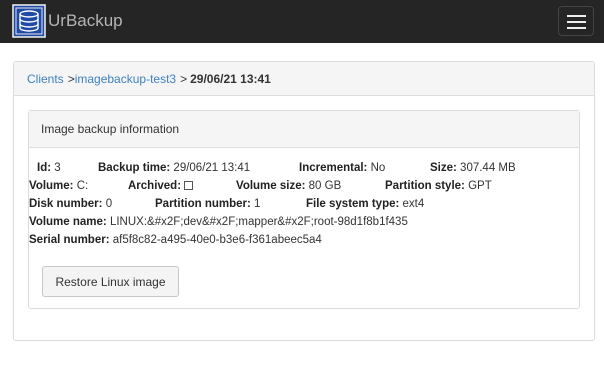 Image resolution: width=604 pixels, height=392 pixels. Describe the element at coordinates (302, 21) in the screenshot. I see `top-navbar: UrBackup` at that location.